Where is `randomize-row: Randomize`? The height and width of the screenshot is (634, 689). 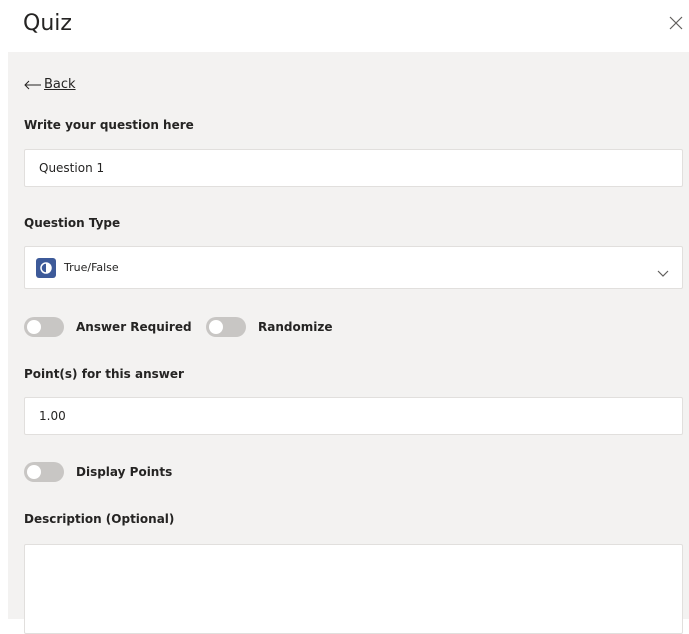 randomize-row: Randomize is located at coordinates (269, 327).